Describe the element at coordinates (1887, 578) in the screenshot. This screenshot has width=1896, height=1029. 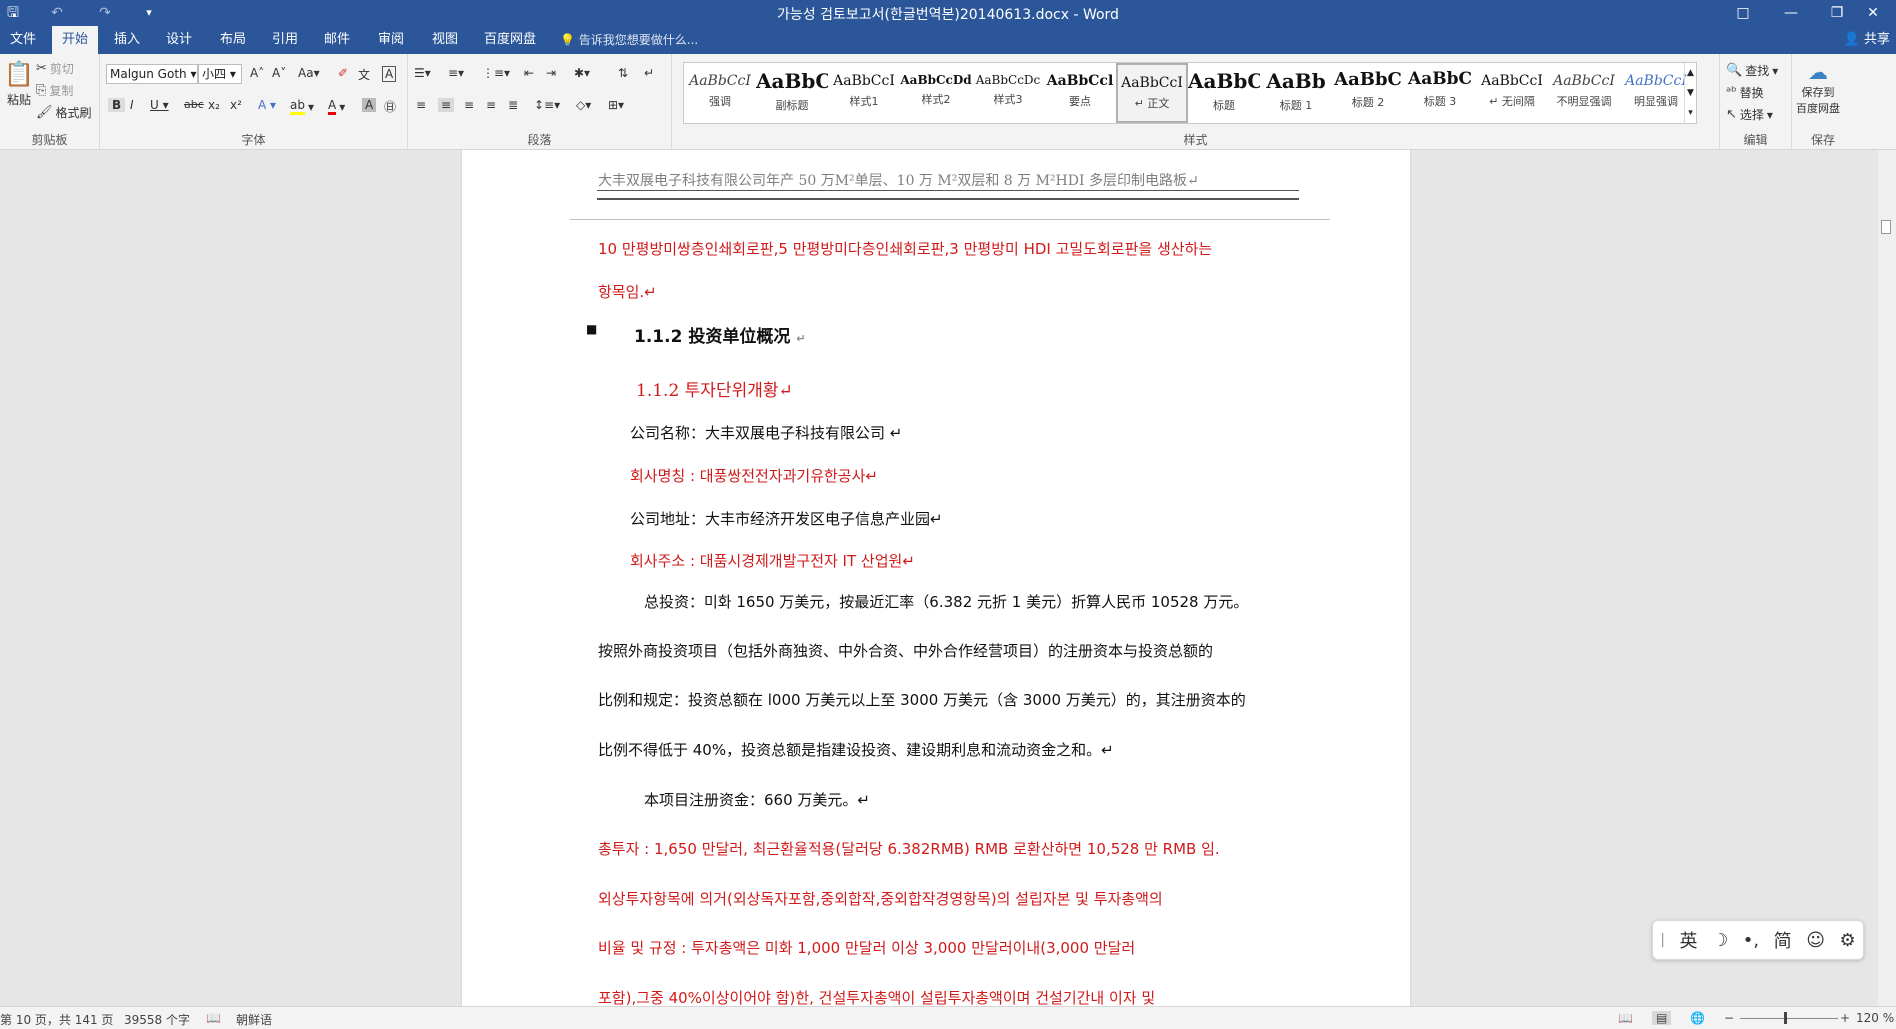
I see `vertical-scrollbar` at that location.